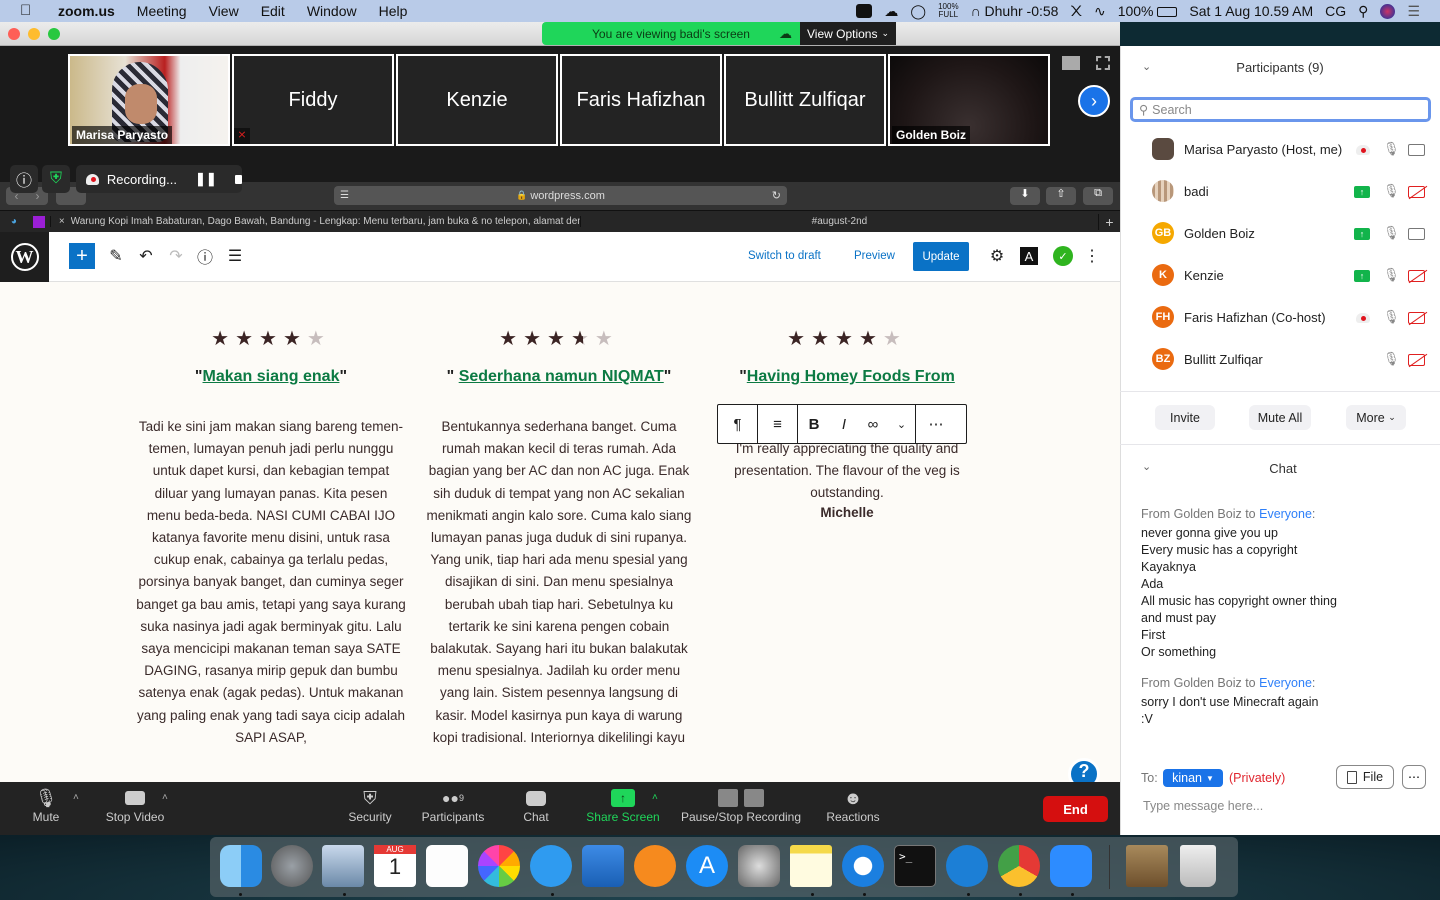  What do you see at coordinates (14, 34) in the screenshot?
I see `close-window-button` at bounding box center [14, 34].